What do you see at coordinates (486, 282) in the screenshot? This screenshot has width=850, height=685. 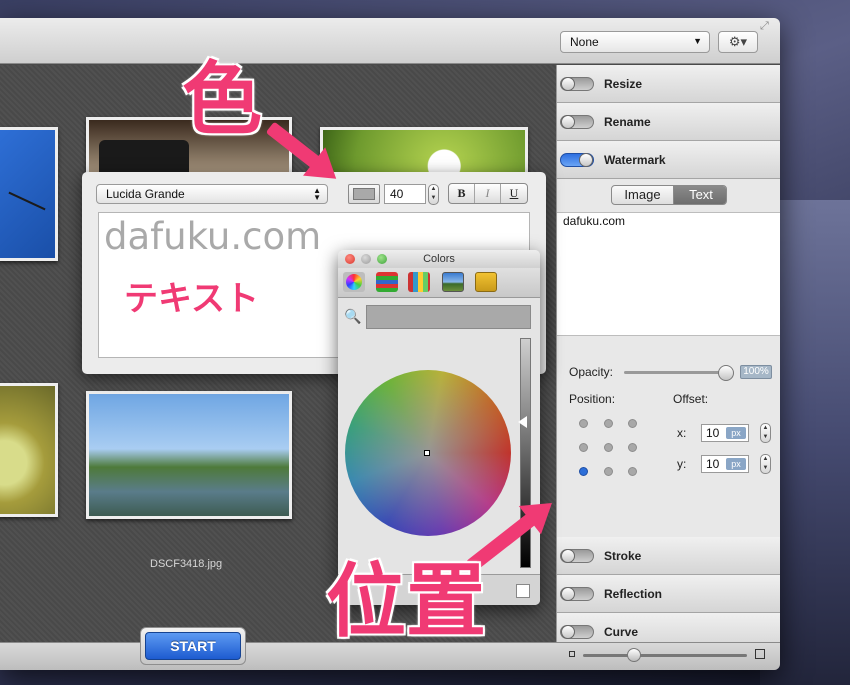 I see `pencils-tab-icon` at bounding box center [486, 282].